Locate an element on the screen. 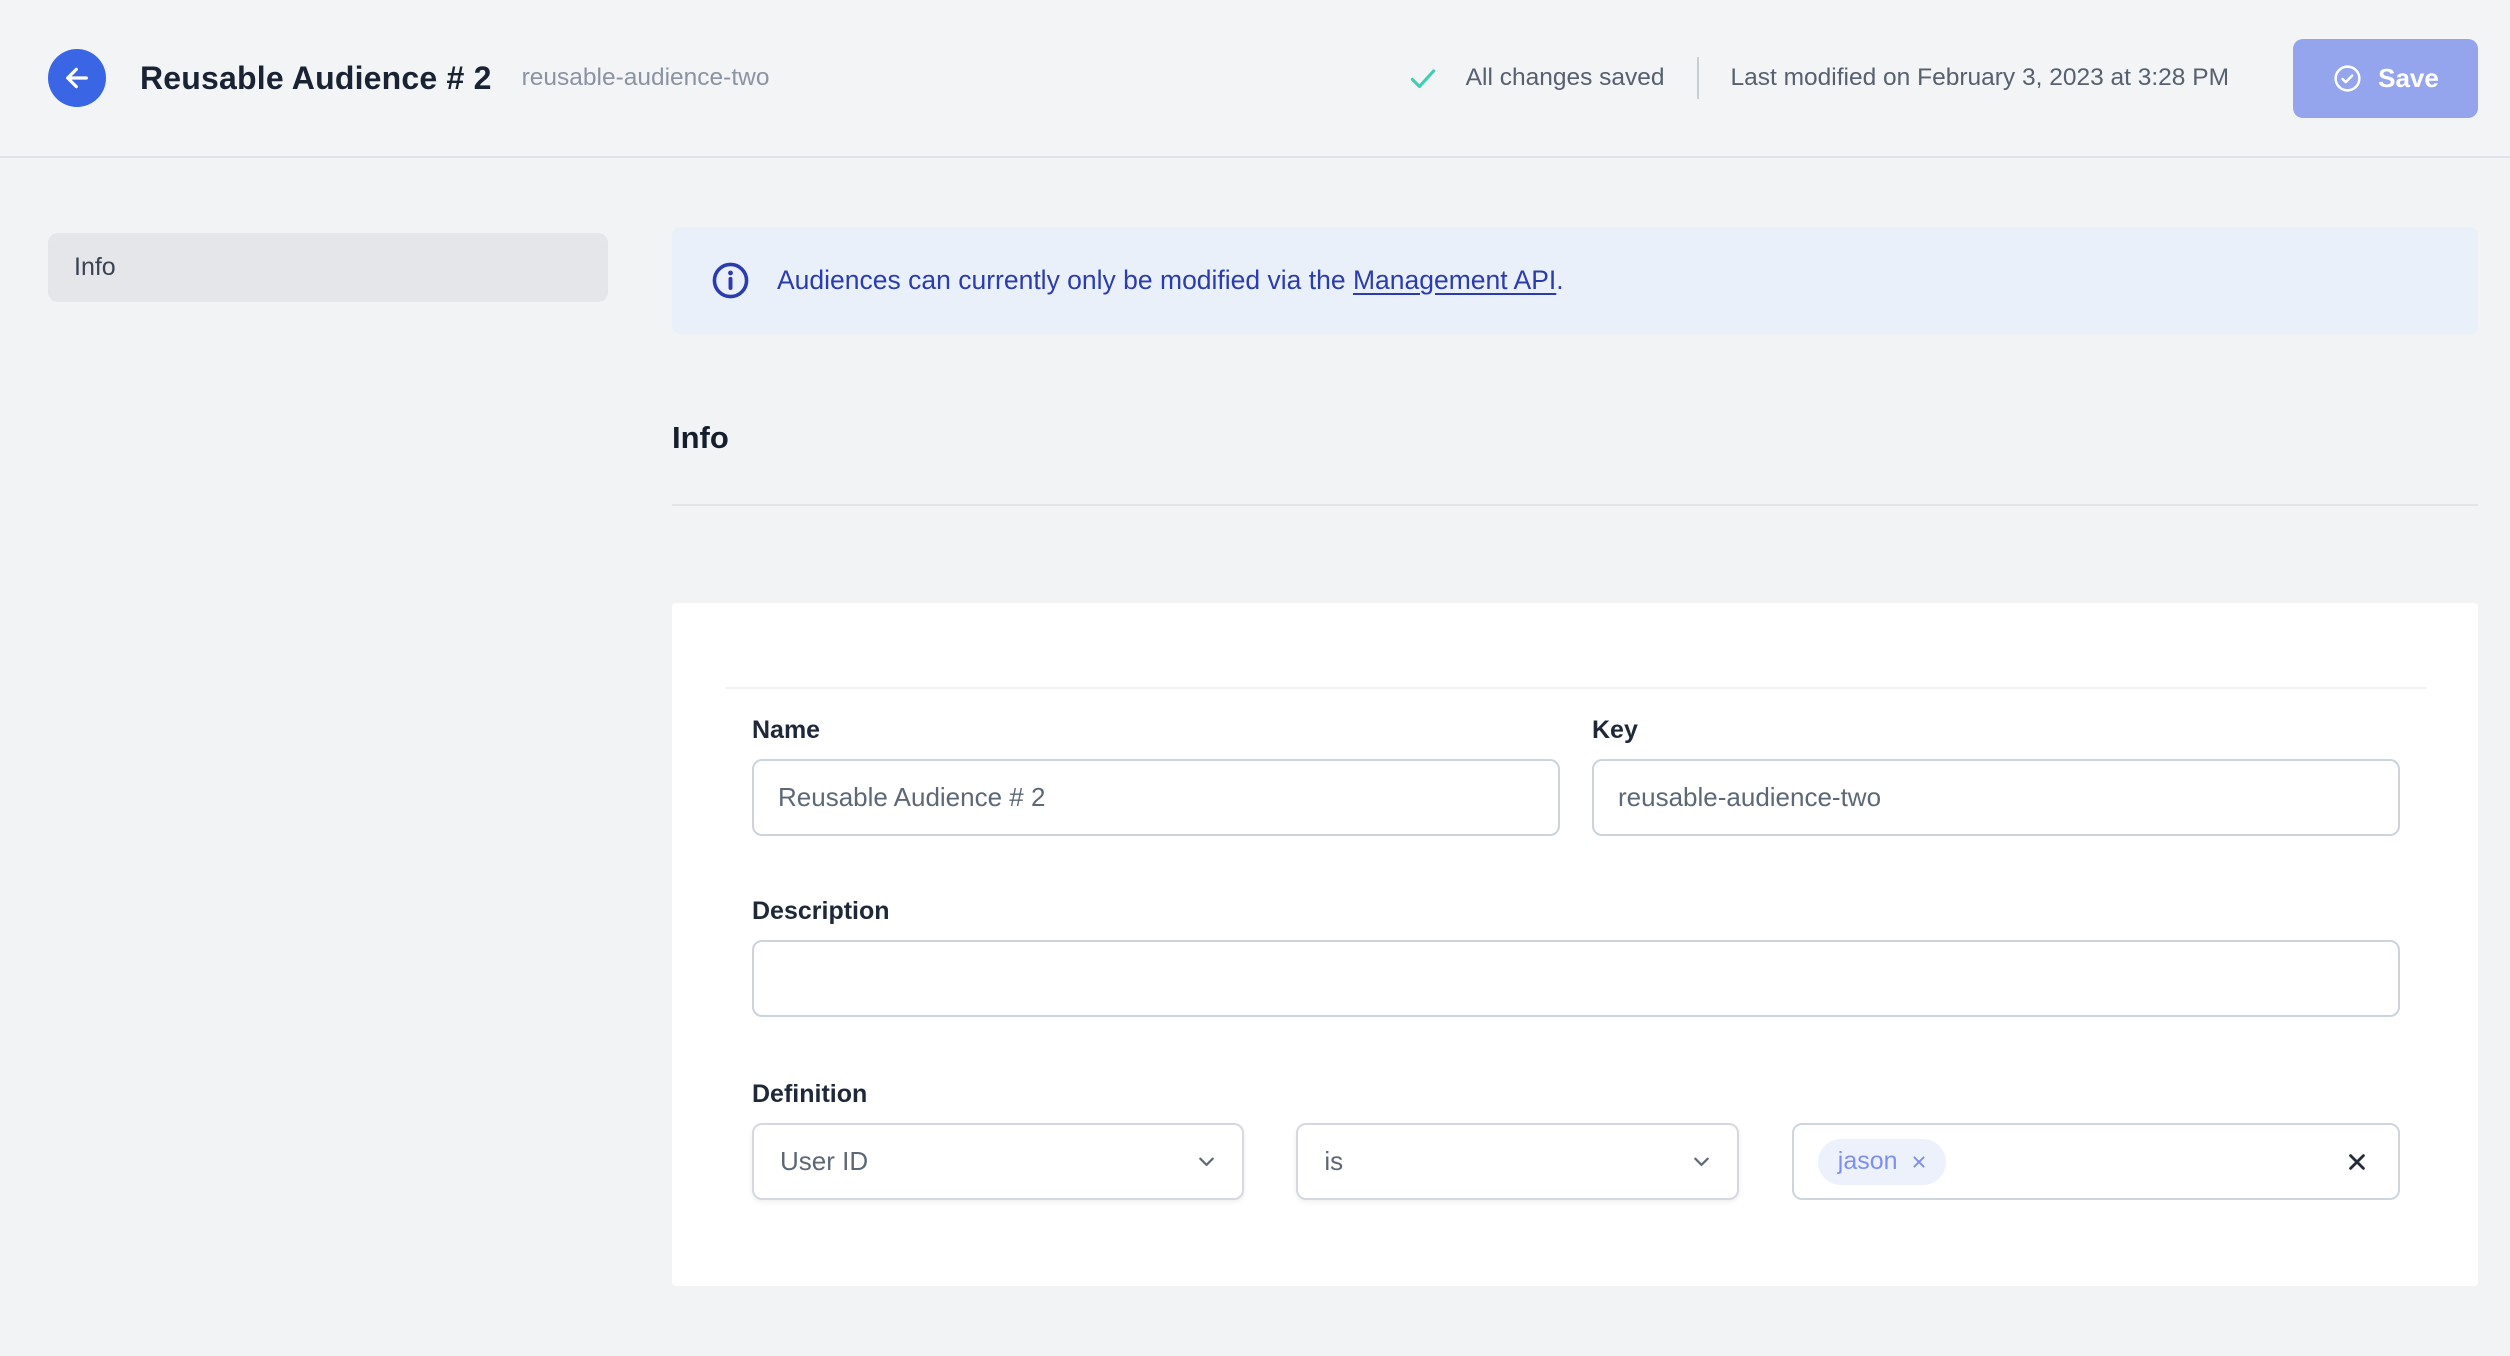 The height and width of the screenshot is (1356, 2510). description-label: Description is located at coordinates (821, 911).